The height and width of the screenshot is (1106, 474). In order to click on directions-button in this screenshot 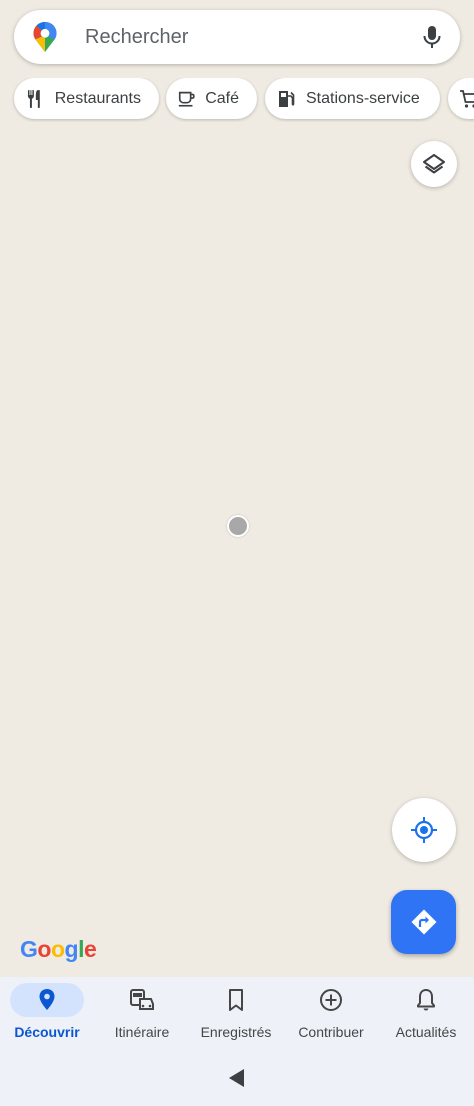, I will do `click(423, 922)`.